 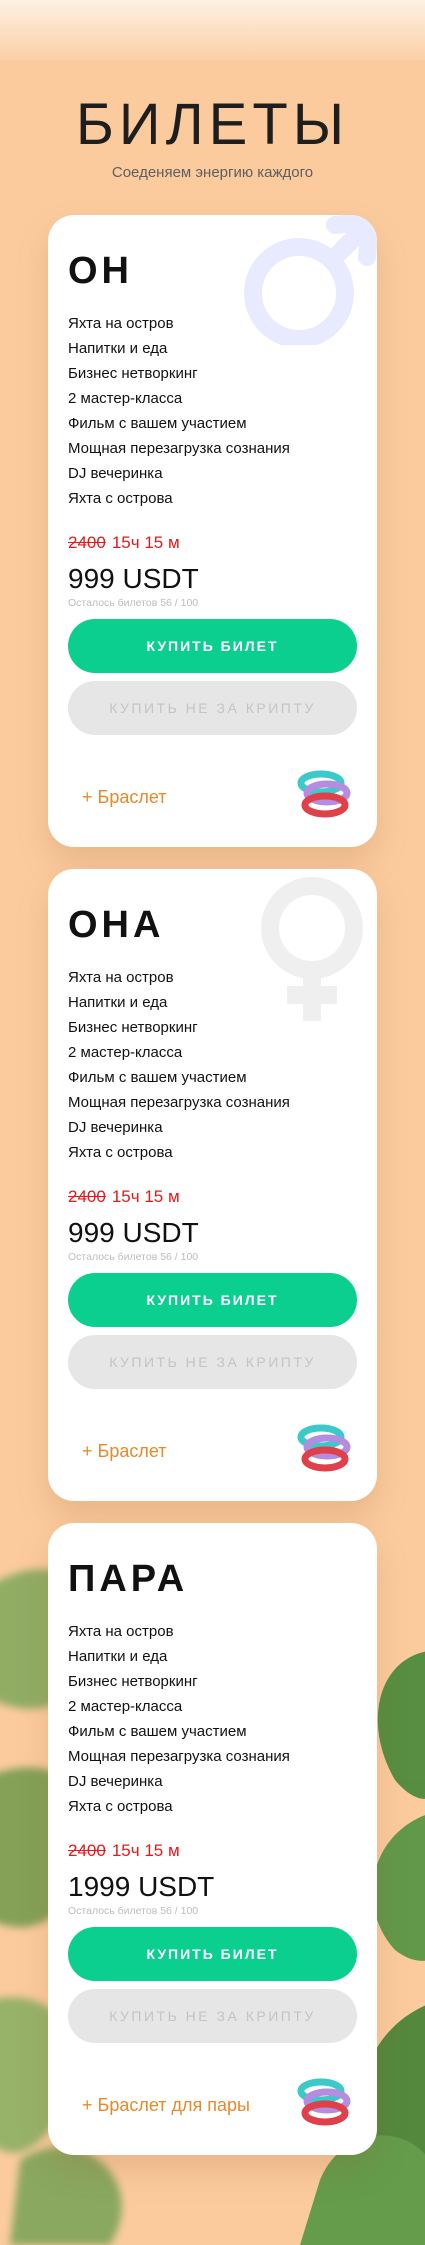 I want to click on header: БИЛЕТЫ Соеденяем энергию каждого, so click(x=212, y=135).